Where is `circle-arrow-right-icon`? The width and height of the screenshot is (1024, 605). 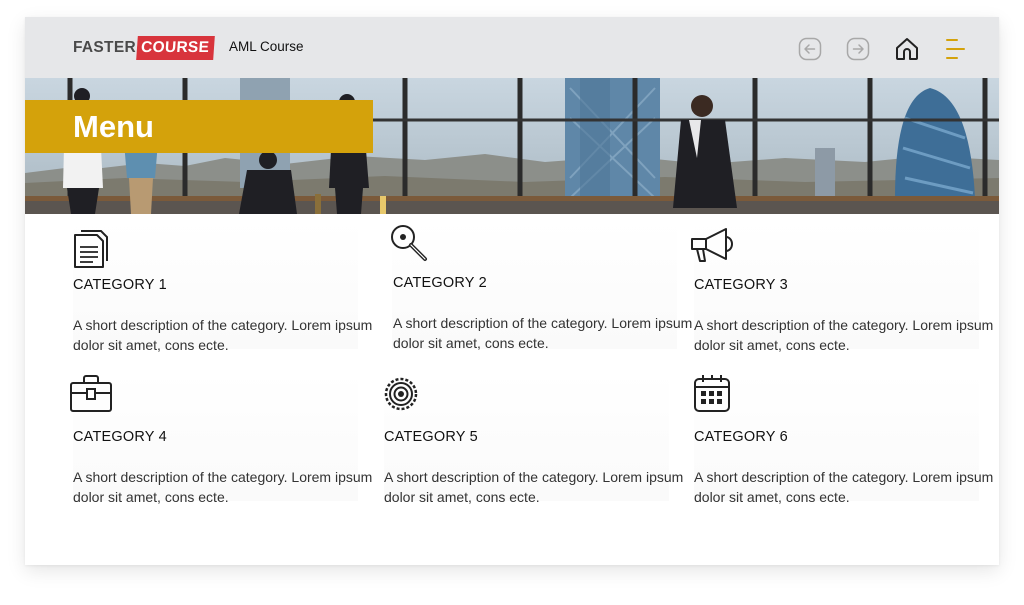
circle-arrow-right-icon is located at coordinates (858, 49).